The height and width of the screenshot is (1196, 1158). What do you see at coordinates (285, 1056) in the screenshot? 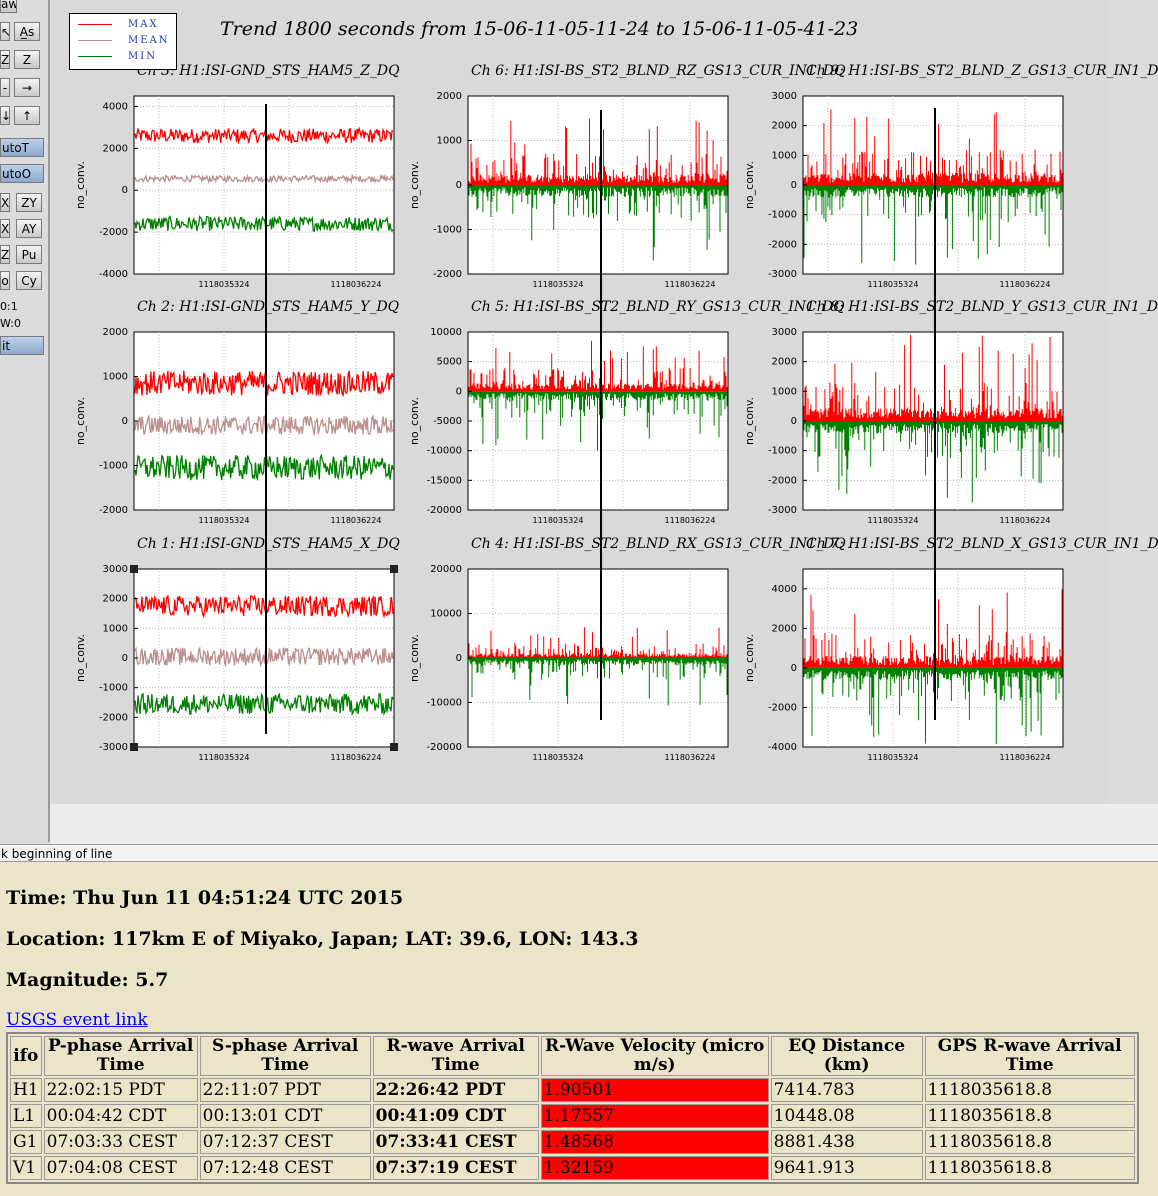
I see `col-s-phase: S-phase Arrival Time` at bounding box center [285, 1056].